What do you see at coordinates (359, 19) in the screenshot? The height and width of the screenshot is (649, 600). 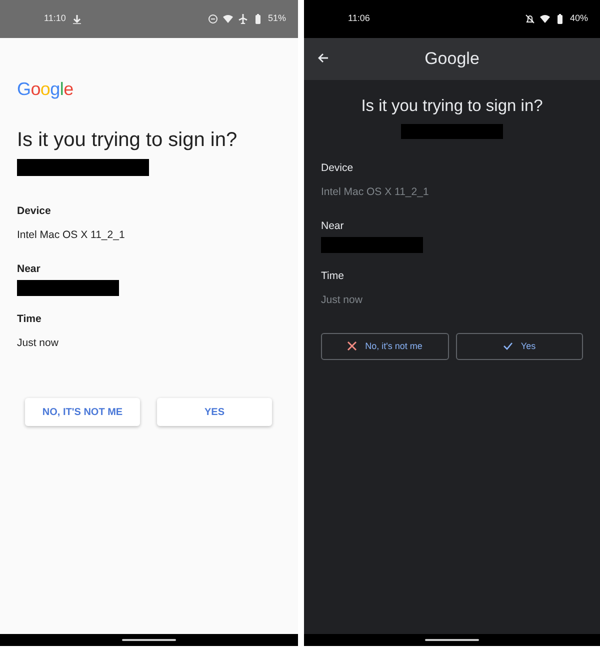 I see `status-time: 11:06` at bounding box center [359, 19].